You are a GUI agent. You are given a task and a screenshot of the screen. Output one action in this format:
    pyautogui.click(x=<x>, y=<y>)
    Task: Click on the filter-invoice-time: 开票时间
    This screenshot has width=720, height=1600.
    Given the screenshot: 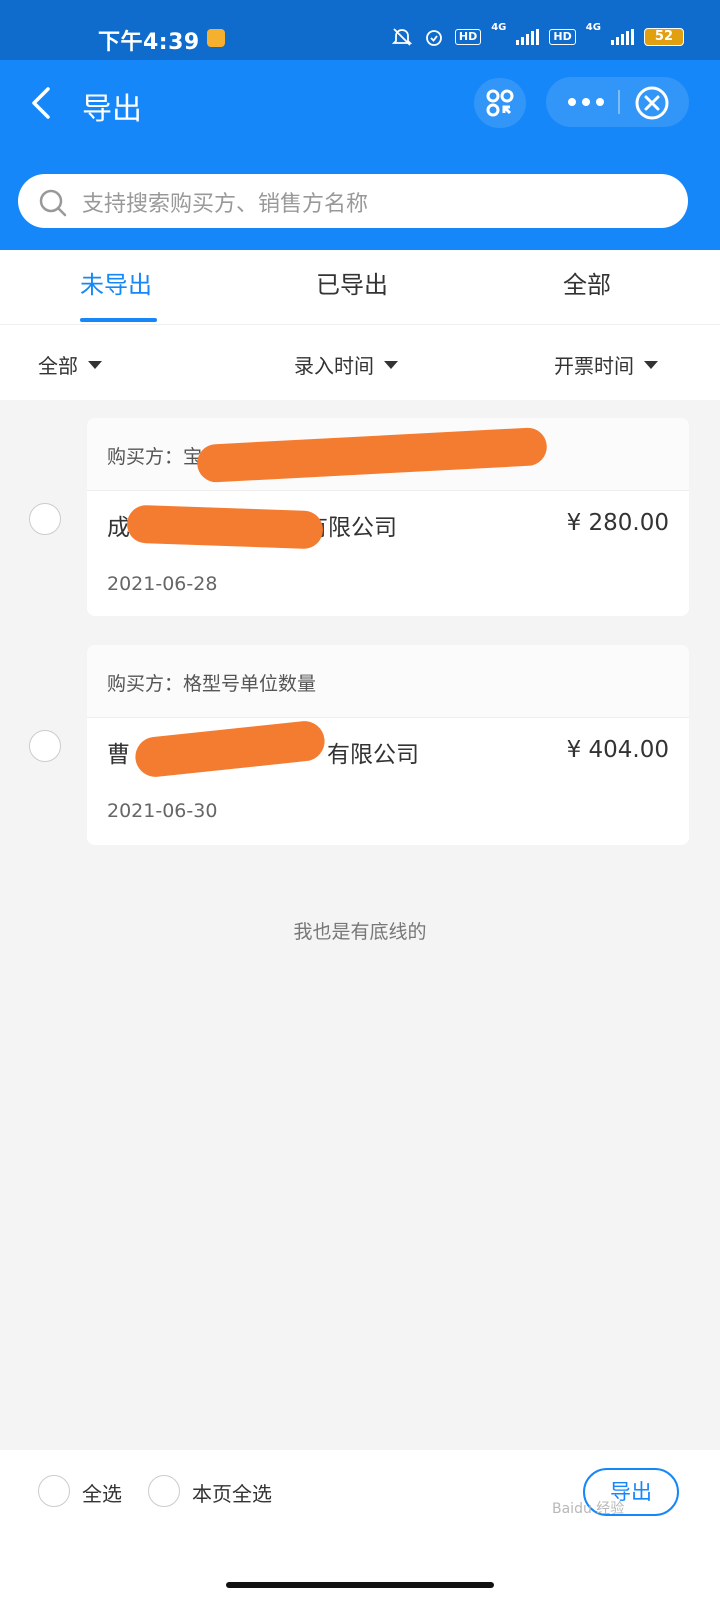 What is the action you would take?
    pyautogui.click(x=606, y=364)
    